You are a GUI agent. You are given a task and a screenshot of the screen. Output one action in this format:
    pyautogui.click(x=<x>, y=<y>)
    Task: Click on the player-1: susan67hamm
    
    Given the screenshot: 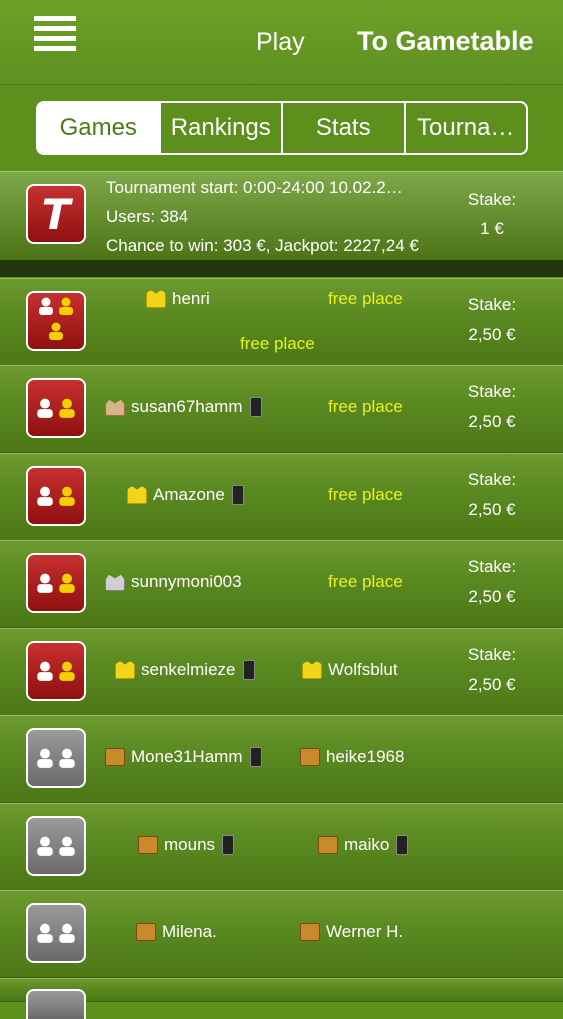 What is the action you would take?
    pyautogui.click(x=183, y=407)
    